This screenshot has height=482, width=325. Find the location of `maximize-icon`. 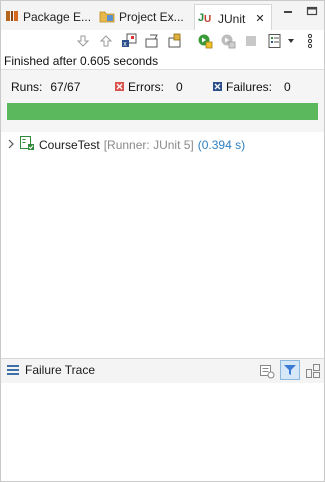

maximize-icon is located at coordinates (312, 12).